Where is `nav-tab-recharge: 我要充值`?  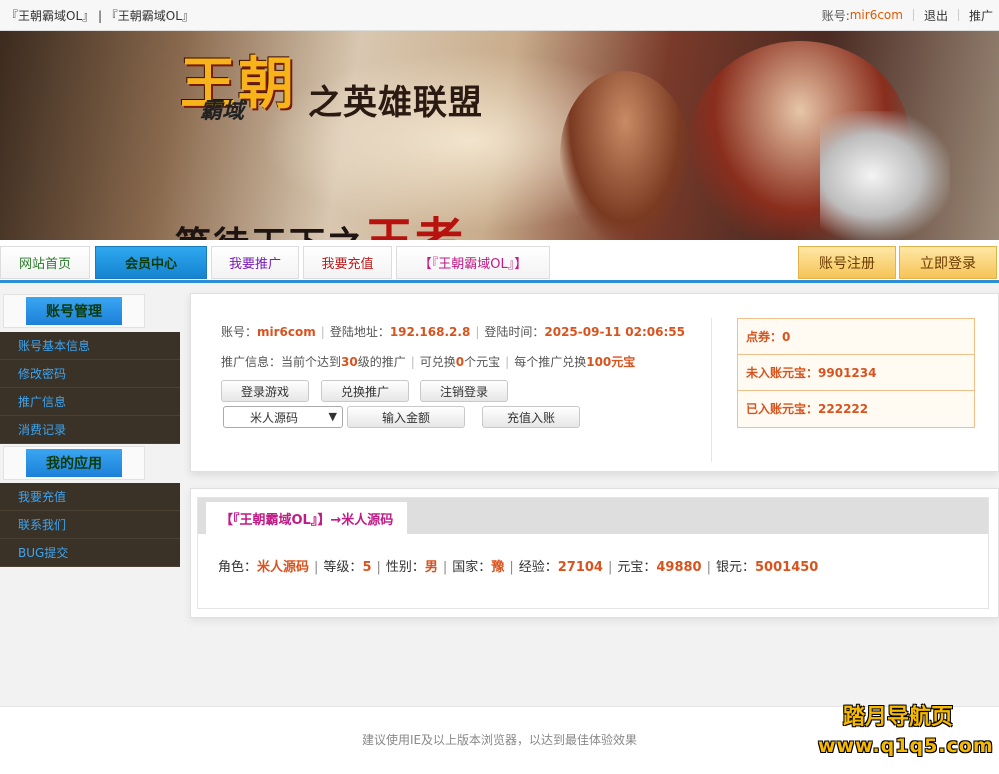 nav-tab-recharge: 我要充值 is located at coordinates (347, 262).